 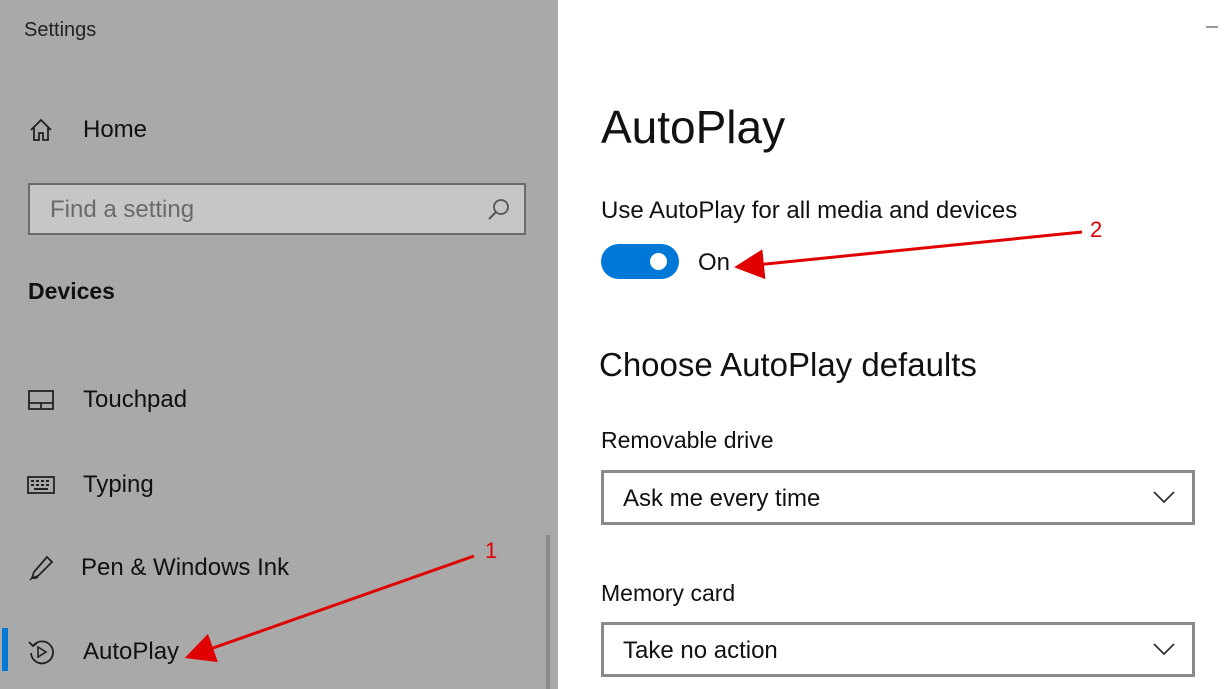 What do you see at coordinates (714, 262) in the screenshot?
I see `toggle-state: On` at bounding box center [714, 262].